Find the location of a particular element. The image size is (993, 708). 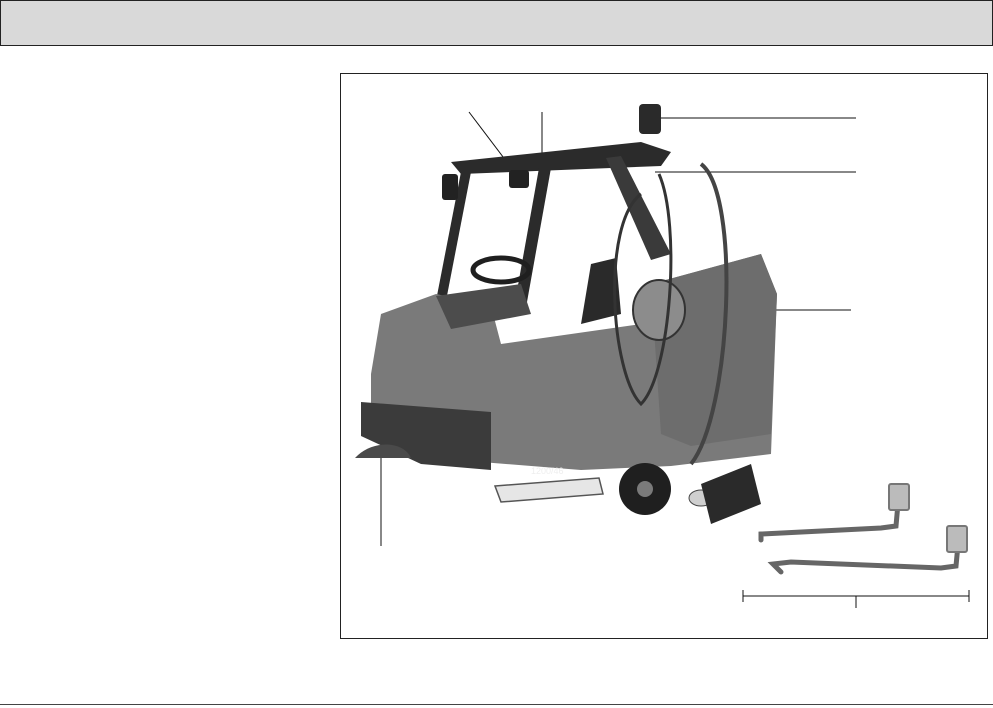

dashboard is located at coordinates (483, 306).